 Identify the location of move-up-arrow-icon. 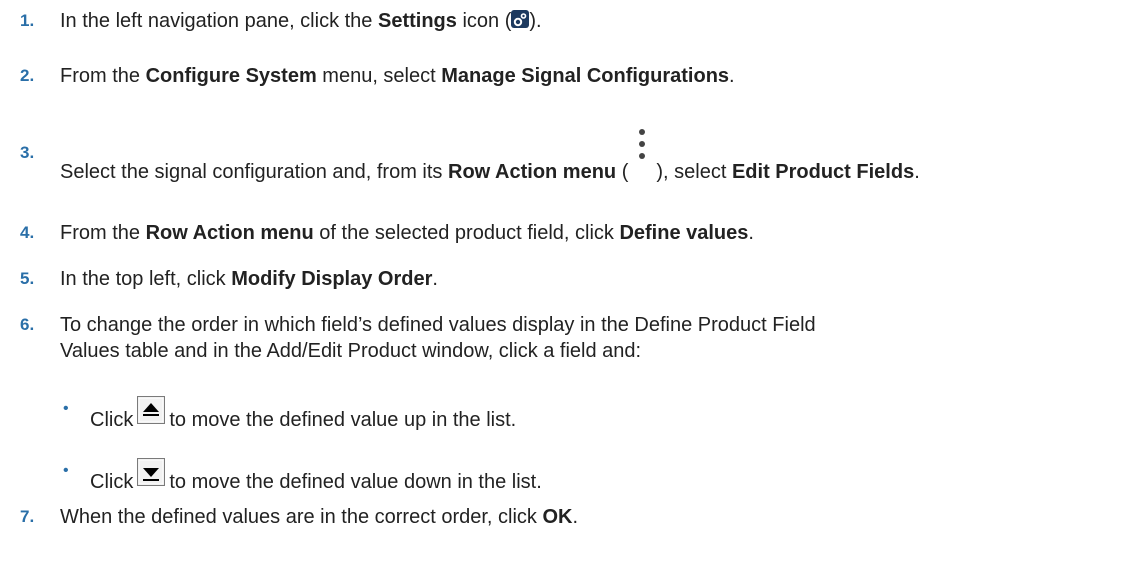
(151, 410).